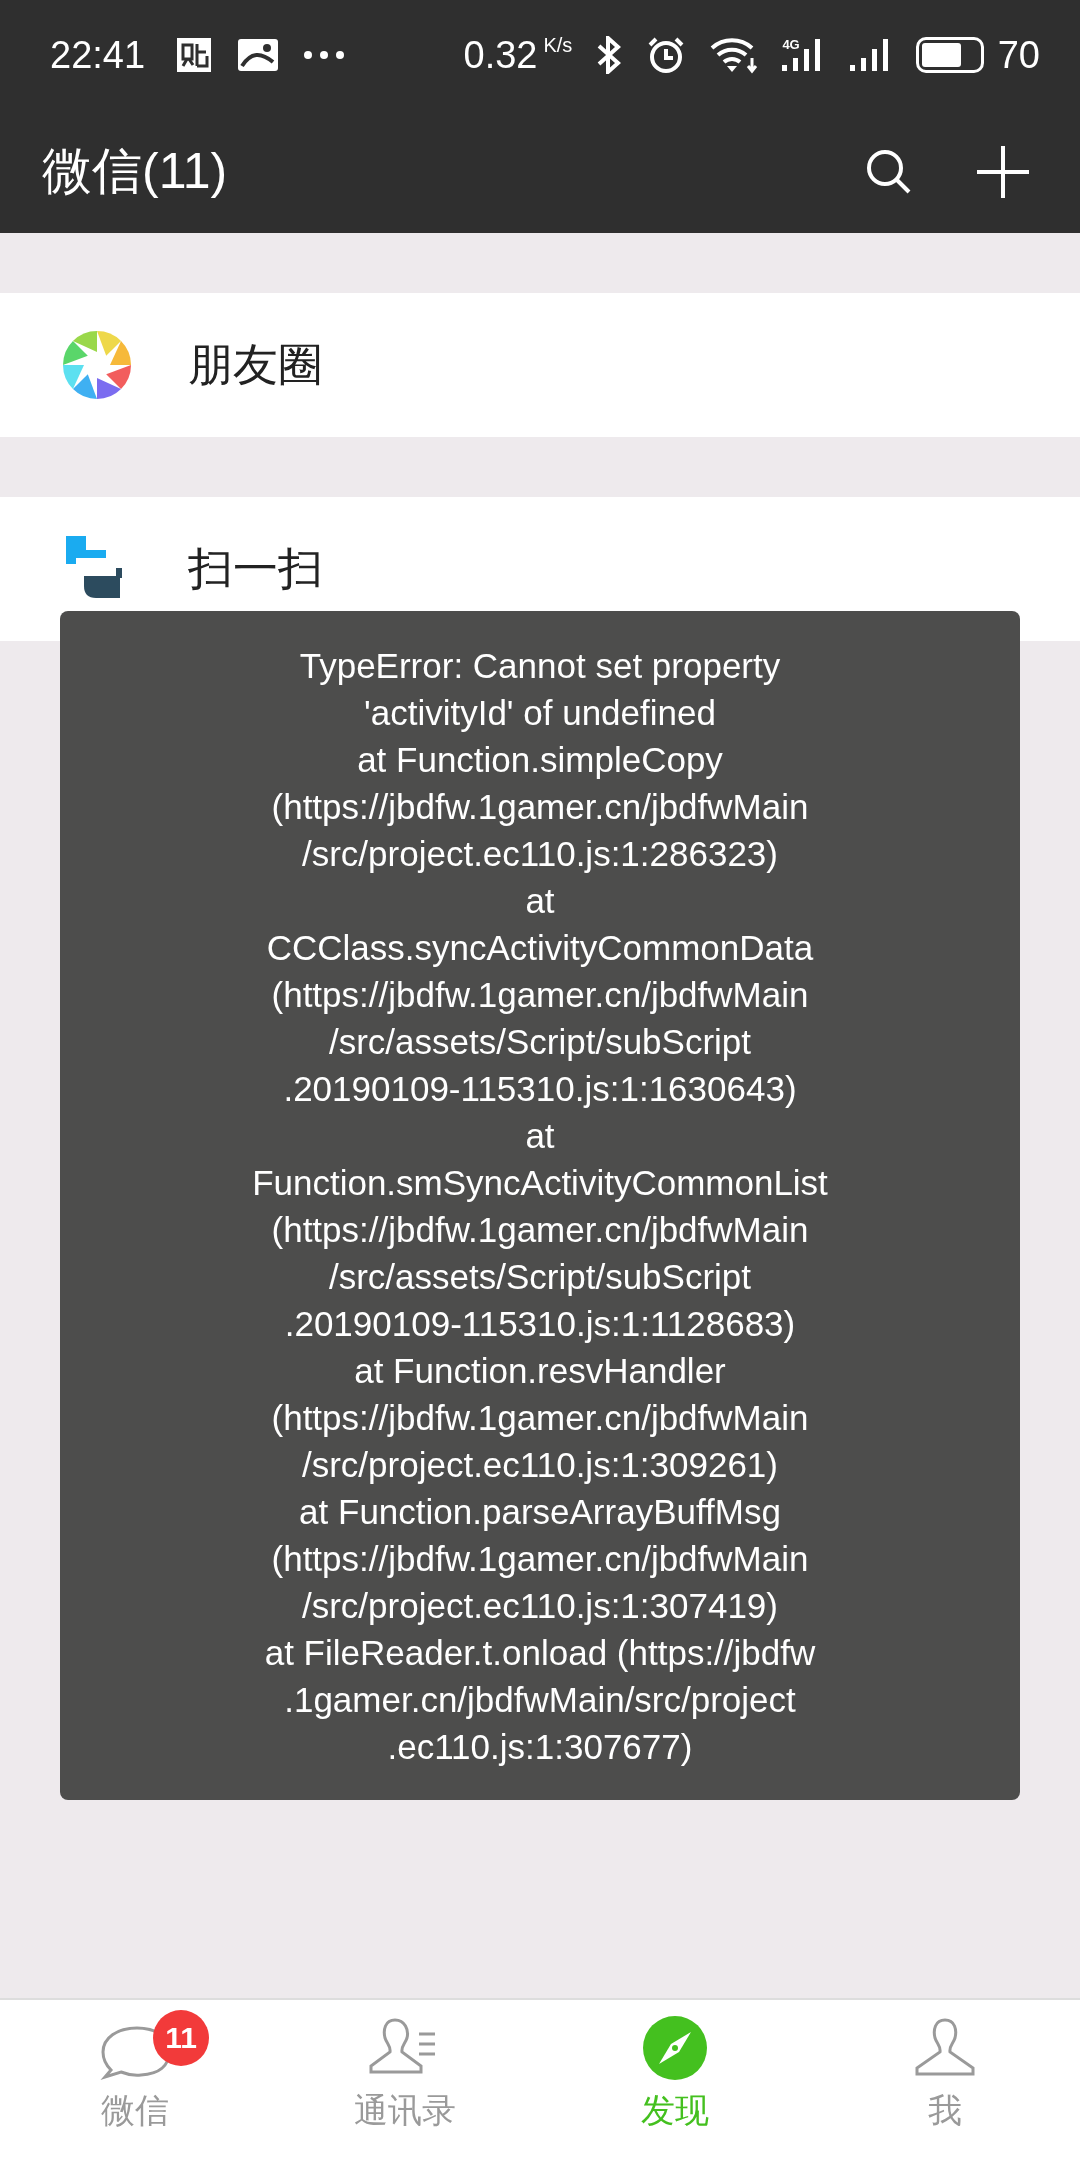 Image resolution: width=1080 pixels, height=2160 pixels. What do you see at coordinates (609, 55) in the screenshot?
I see `bluetooth-icon` at bounding box center [609, 55].